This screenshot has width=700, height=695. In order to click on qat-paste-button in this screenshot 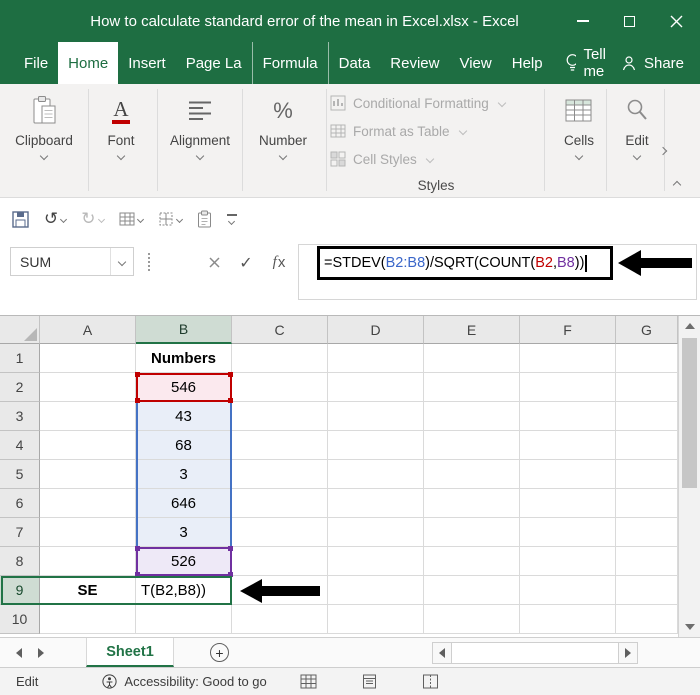, I will do `click(204, 219)`.